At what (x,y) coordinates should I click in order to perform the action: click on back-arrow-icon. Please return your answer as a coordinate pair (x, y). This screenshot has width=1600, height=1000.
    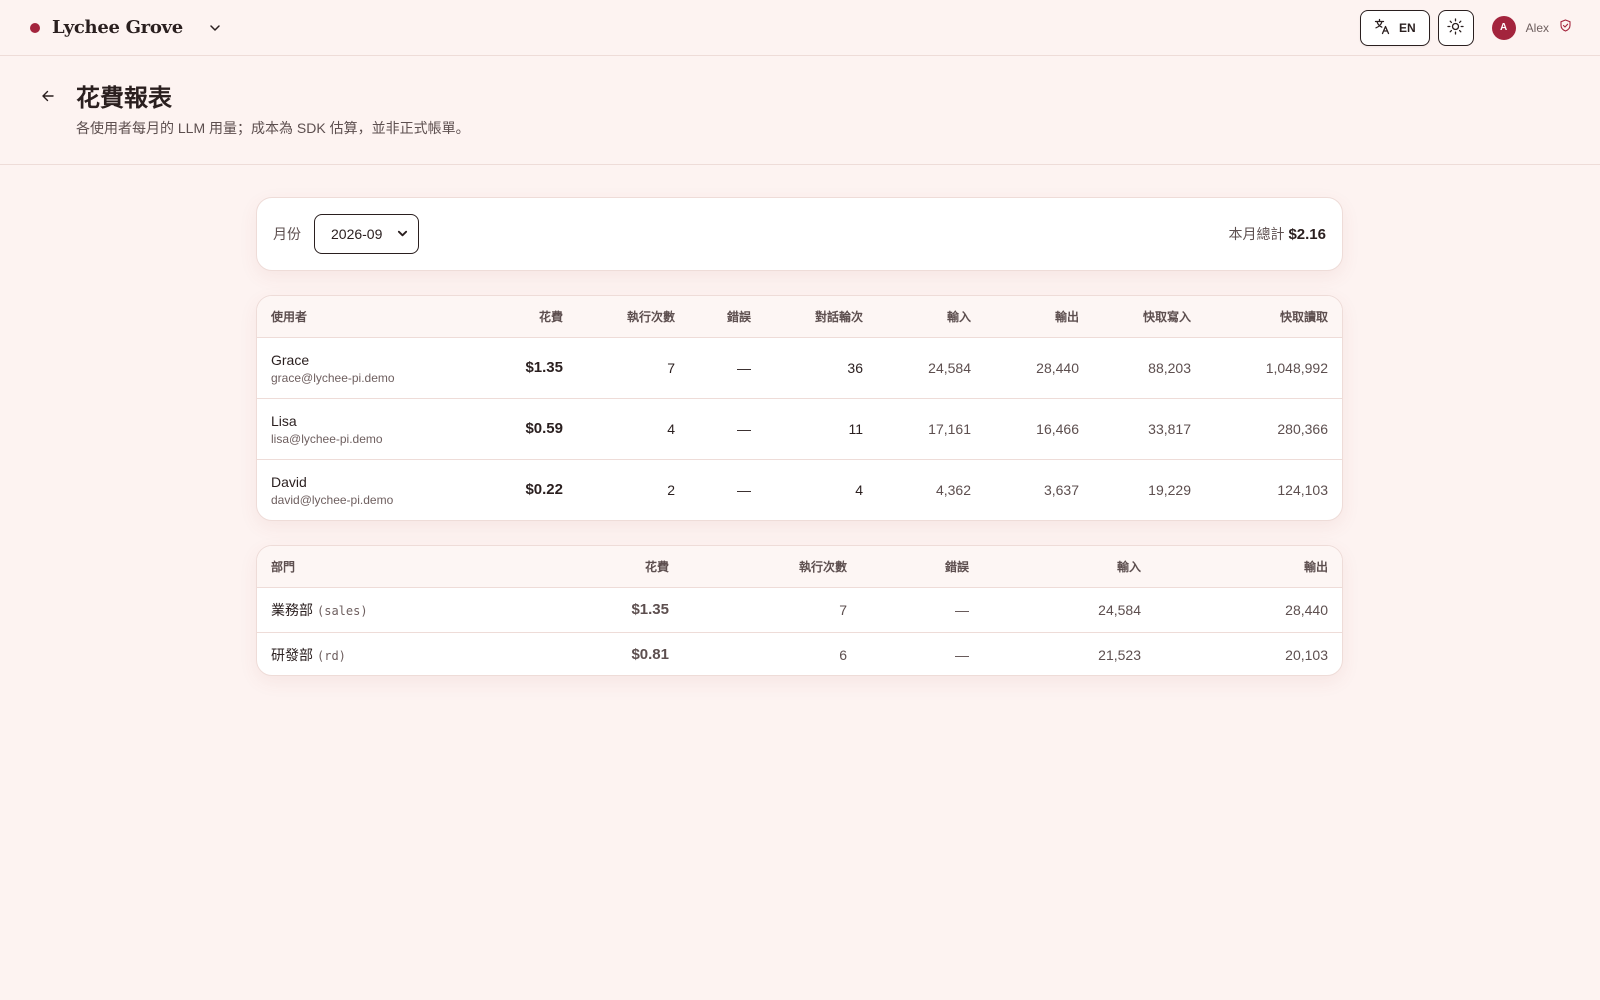
    Looking at the image, I should click on (48, 96).